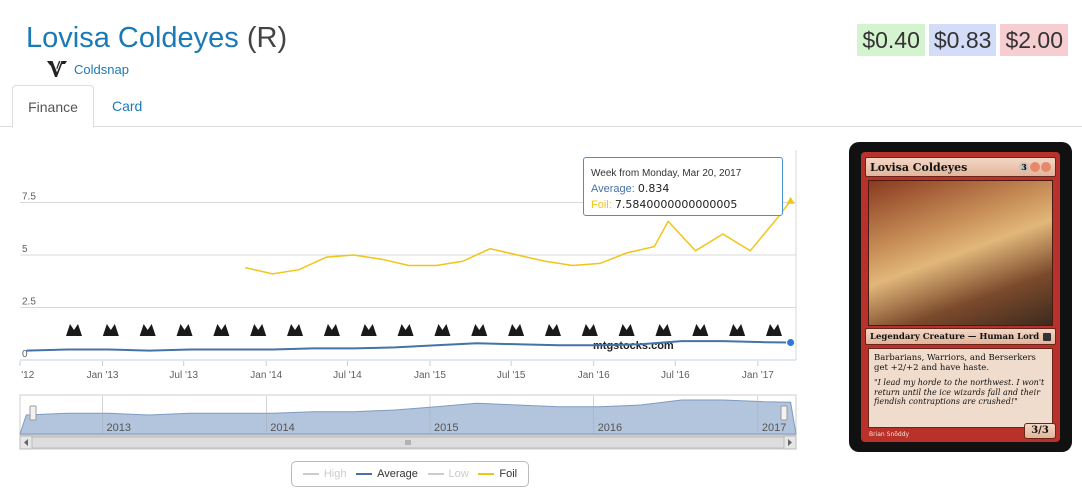 Image resolution: width=1082 pixels, height=497 pixels. What do you see at coordinates (666, 173) in the screenshot?
I see `tooltip-header: Week from Monday, Mar 20, 2017` at bounding box center [666, 173].